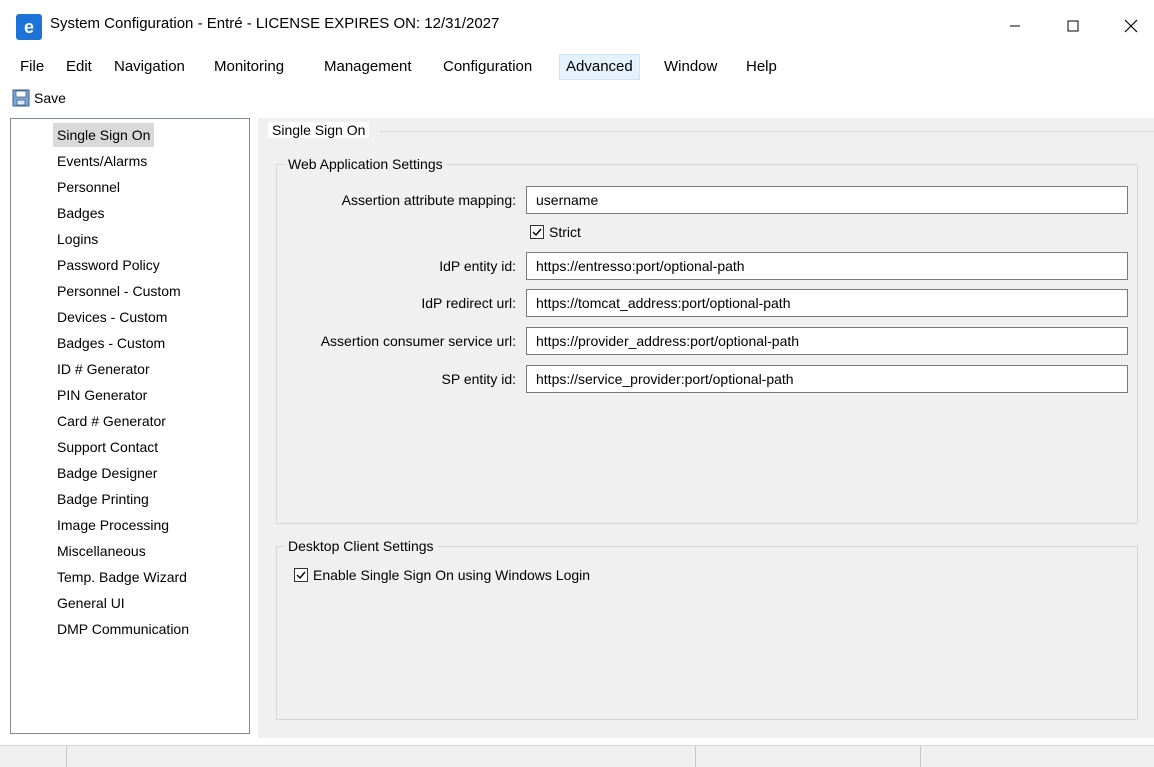 The width and height of the screenshot is (1154, 767). What do you see at coordinates (149, 67) in the screenshot?
I see `menu-navigation: Navigation` at bounding box center [149, 67].